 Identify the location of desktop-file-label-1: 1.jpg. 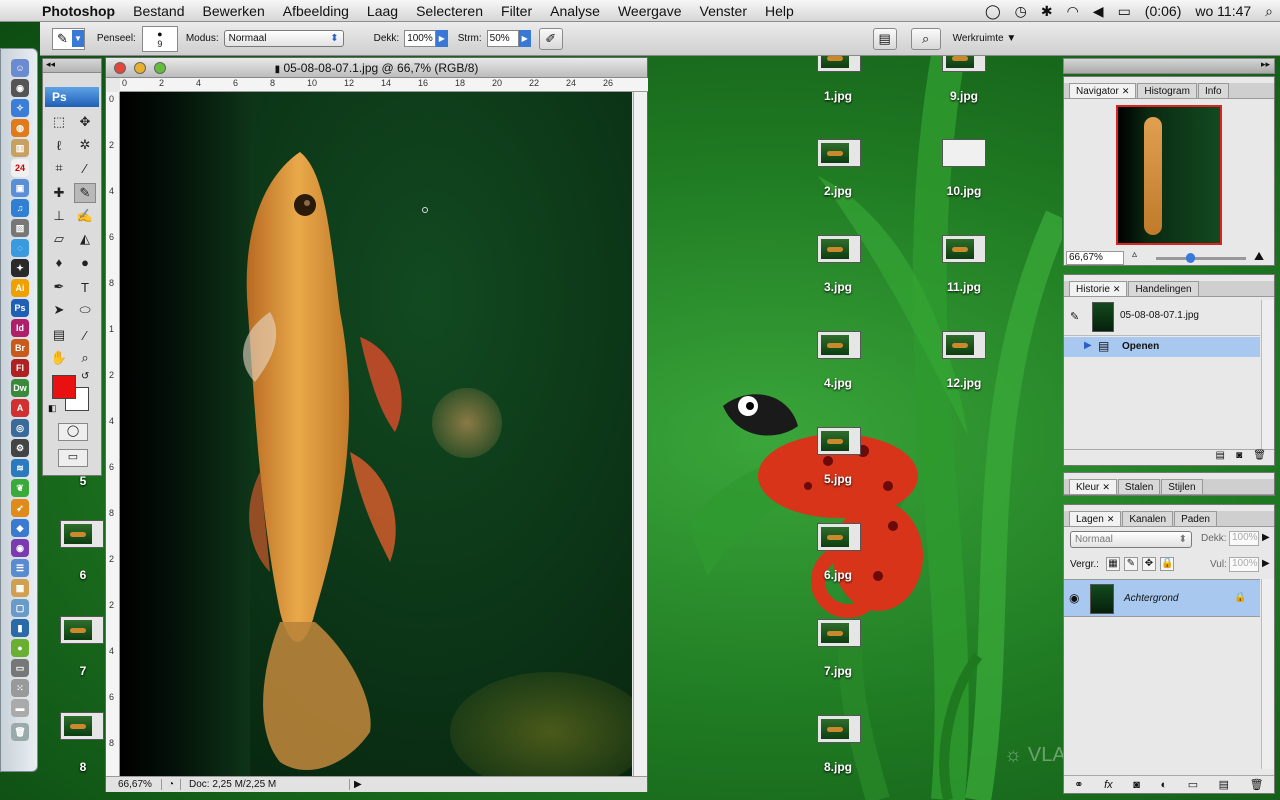
(838, 96).